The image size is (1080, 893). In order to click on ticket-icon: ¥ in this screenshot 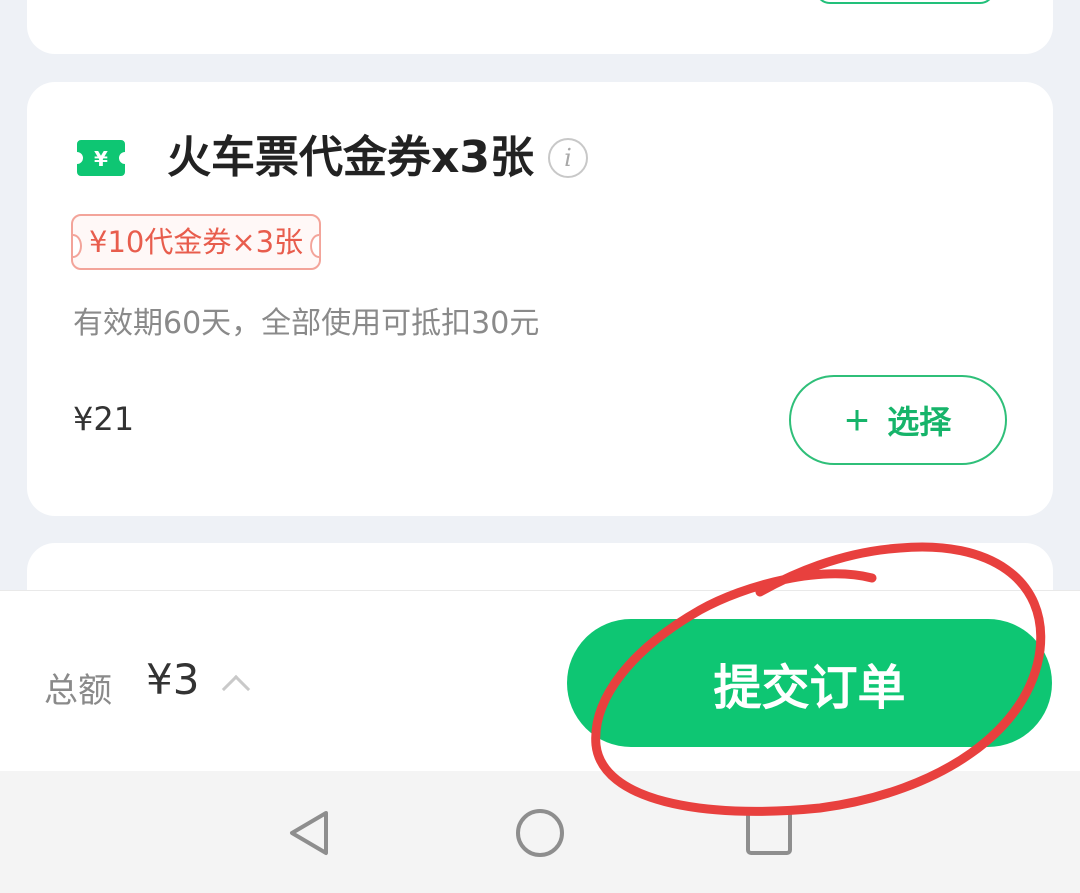, I will do `click(101, 158)`.